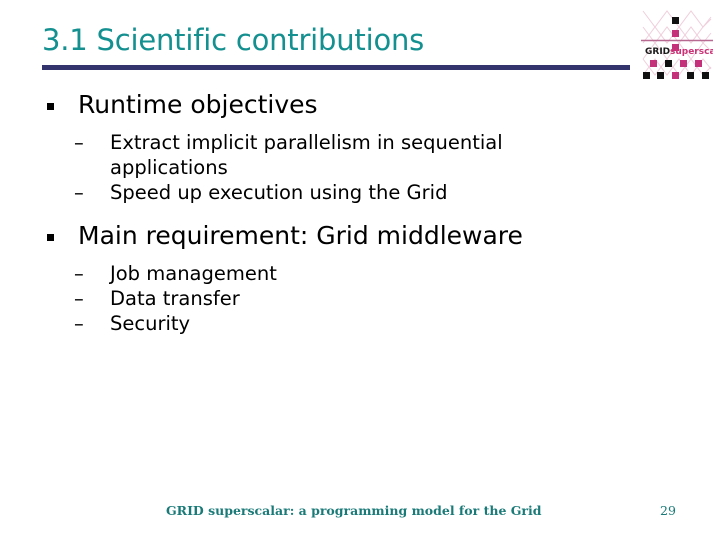 The image size is (720, 540). Describe the element at coordinates (336, 67) in the screenshot. I see `title-divider` at that location.